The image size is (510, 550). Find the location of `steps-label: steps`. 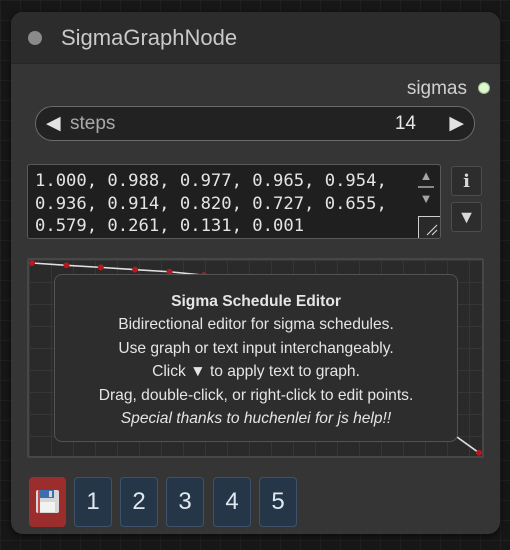

steps-label: steps is located at coordinates (93, 123).